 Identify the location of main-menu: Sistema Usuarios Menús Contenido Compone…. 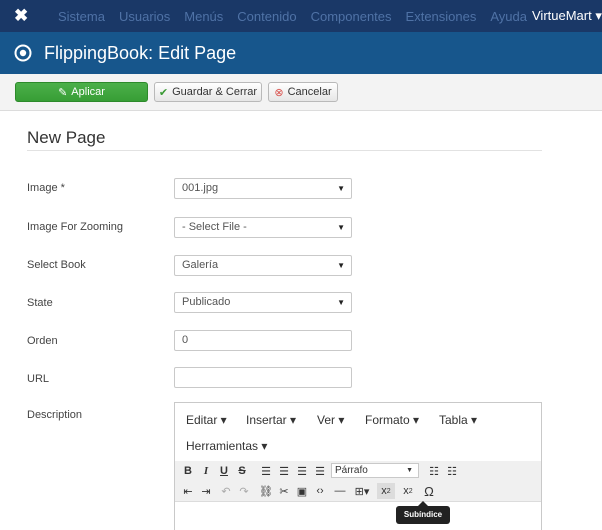
(299, 16).